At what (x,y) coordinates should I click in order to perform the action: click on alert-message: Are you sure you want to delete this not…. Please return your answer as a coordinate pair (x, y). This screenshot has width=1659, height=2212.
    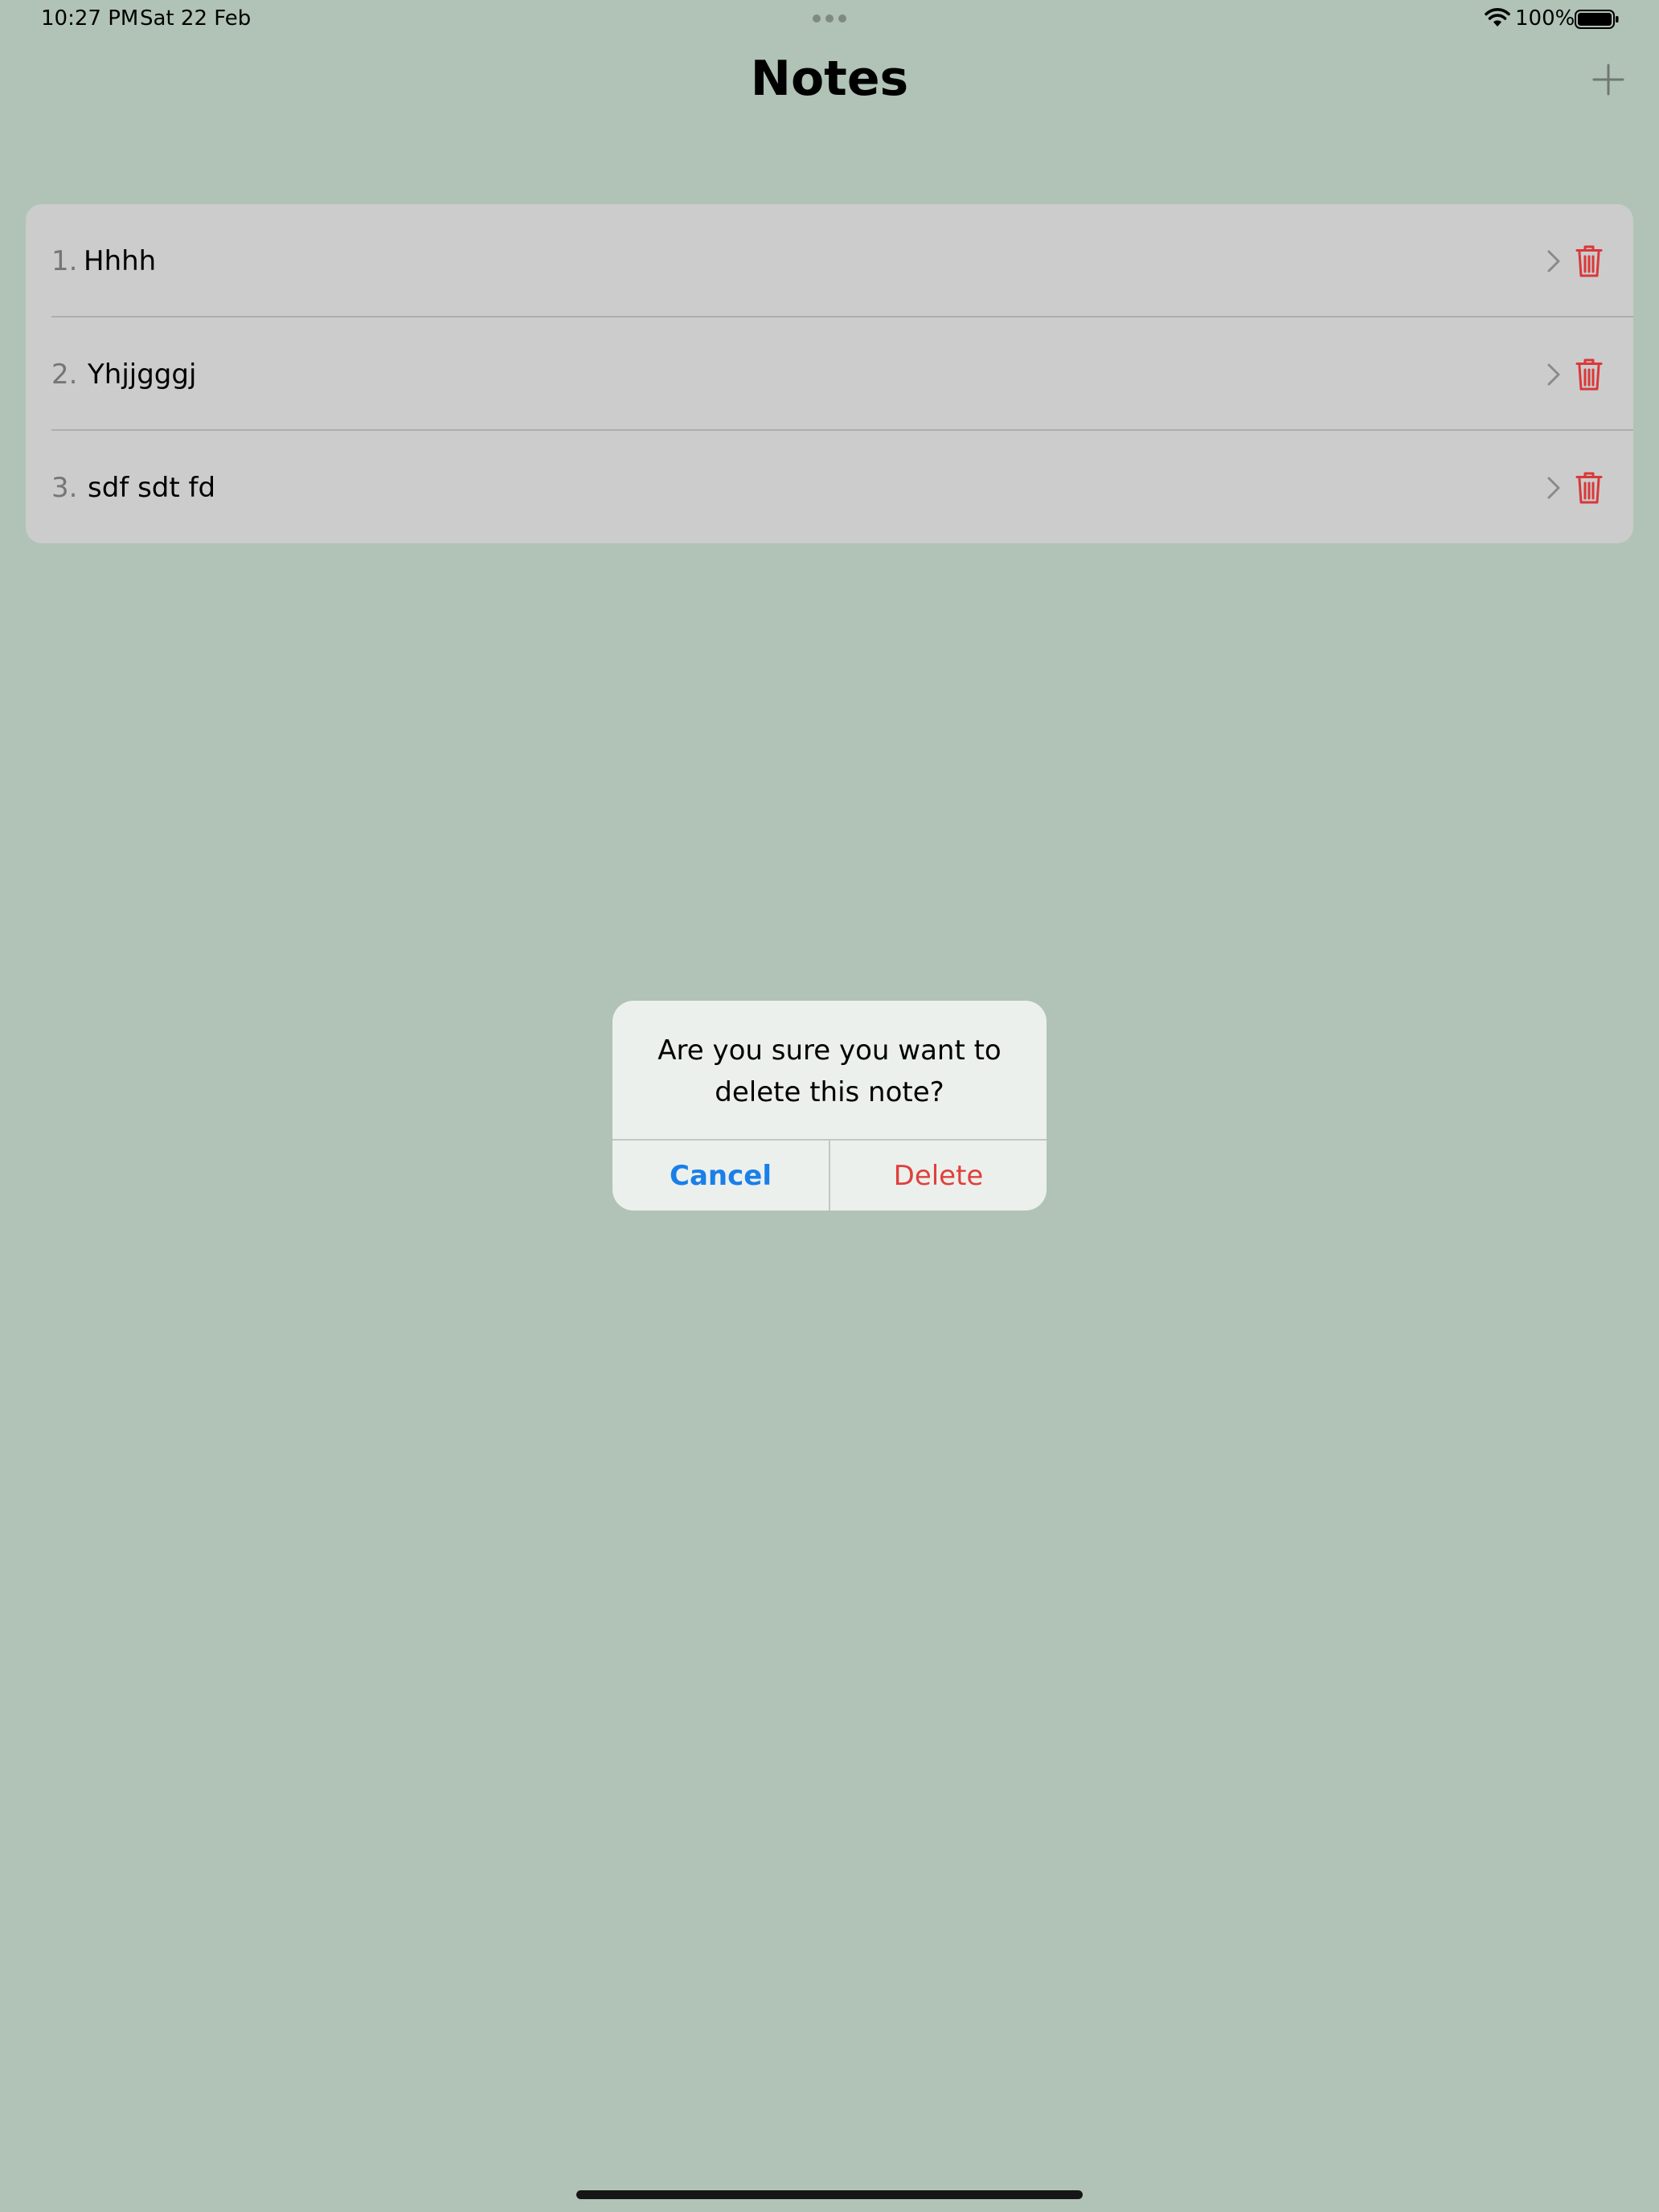
    Looking at the image, I should click on (829, 1071).